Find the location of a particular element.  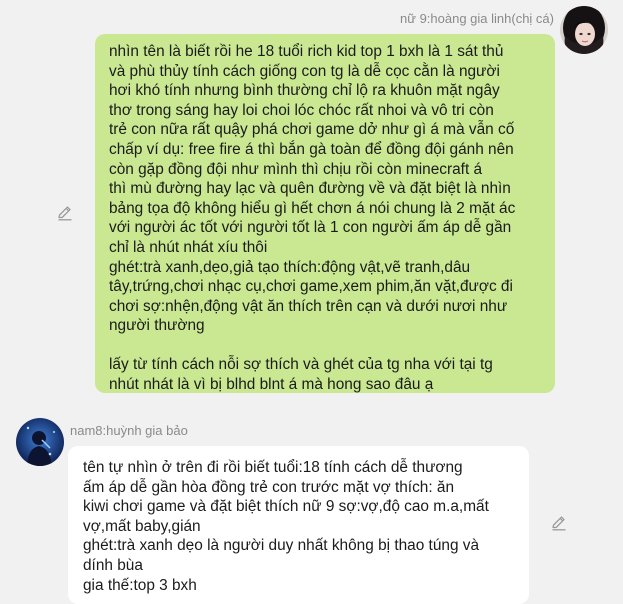

boy-avatar-icon is located at coordinates (40, 442).